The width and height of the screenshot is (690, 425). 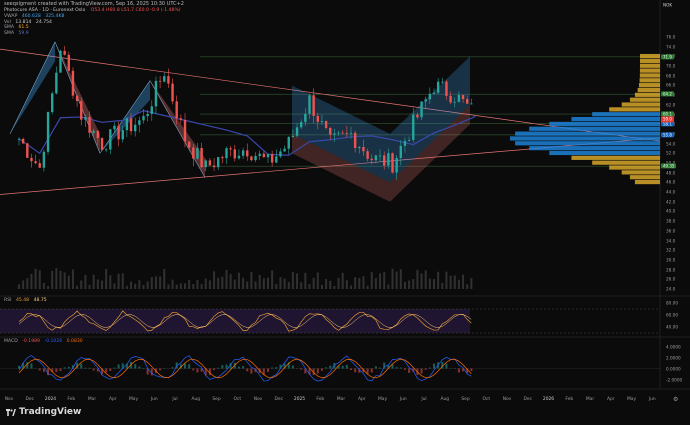 What do you see at coordinates (11, 16) in the screenshot?
I see `legend-key: VWAP` at bounding box center [11, 16].